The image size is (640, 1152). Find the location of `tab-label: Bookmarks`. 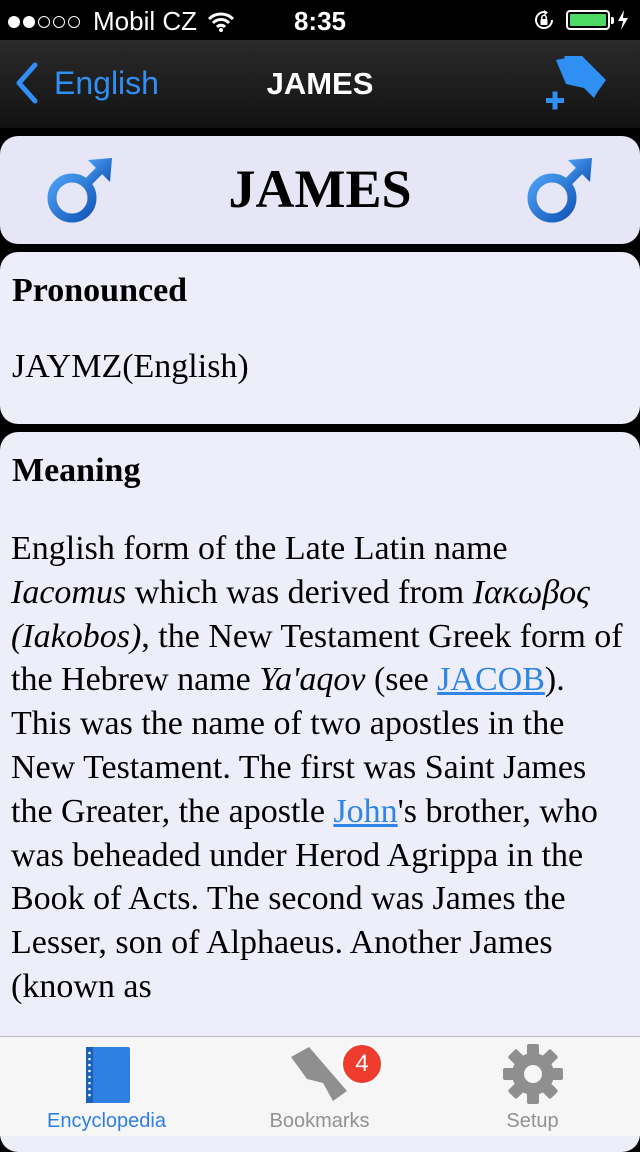

tab-label: Bookmarks is located at coordinates (319, 1121).